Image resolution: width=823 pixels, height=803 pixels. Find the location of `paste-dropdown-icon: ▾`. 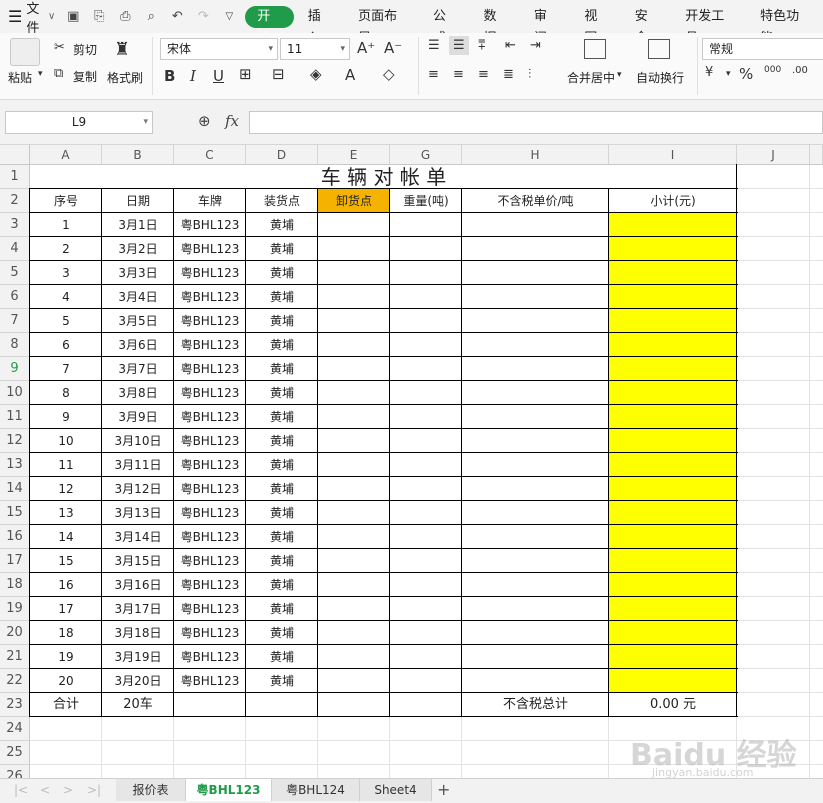

paste-dropdown-icon: ▾ is located at coordinates (40, 74).